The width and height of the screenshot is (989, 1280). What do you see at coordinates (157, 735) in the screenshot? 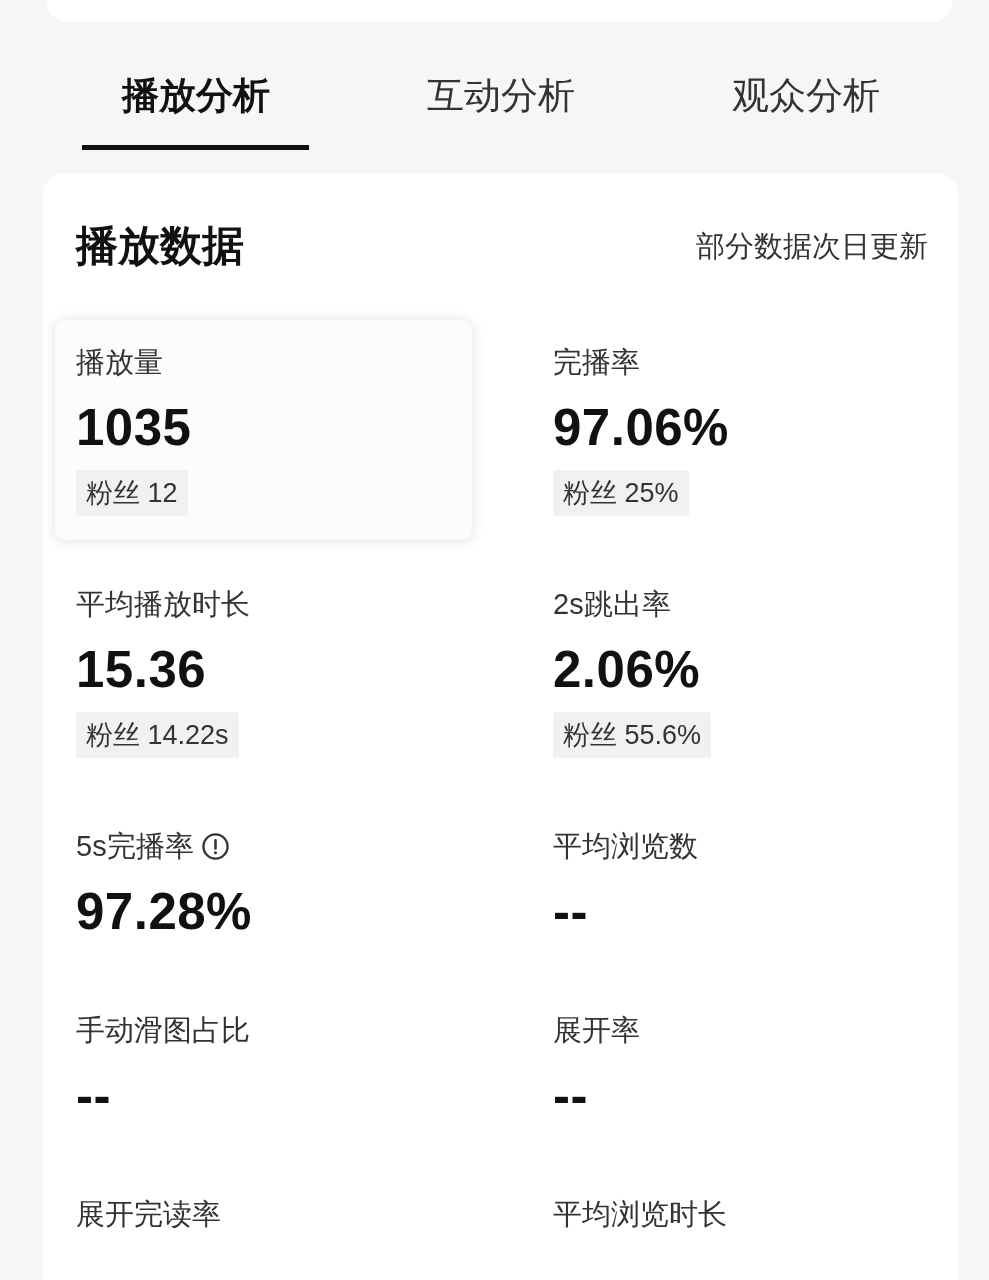
I see `fans-comparison: 粉丝 14.22s` at bounding box center [157, 735].